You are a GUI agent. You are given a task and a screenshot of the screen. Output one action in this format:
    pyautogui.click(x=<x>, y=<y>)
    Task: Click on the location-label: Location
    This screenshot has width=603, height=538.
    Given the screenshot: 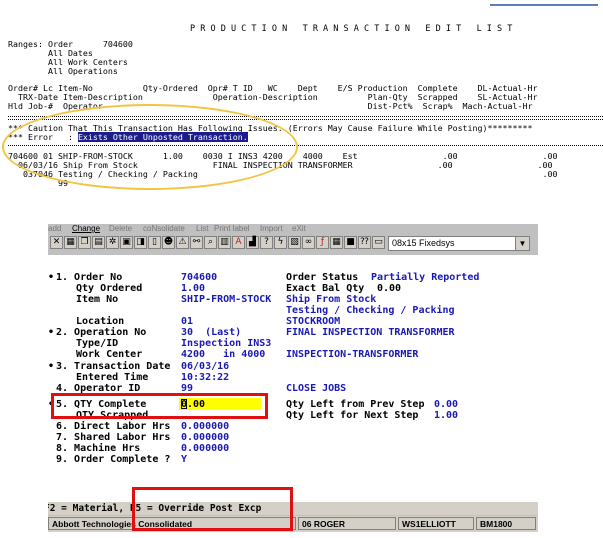 What is the action you would take?
    pyautogui.click(x=100, y=321)
    